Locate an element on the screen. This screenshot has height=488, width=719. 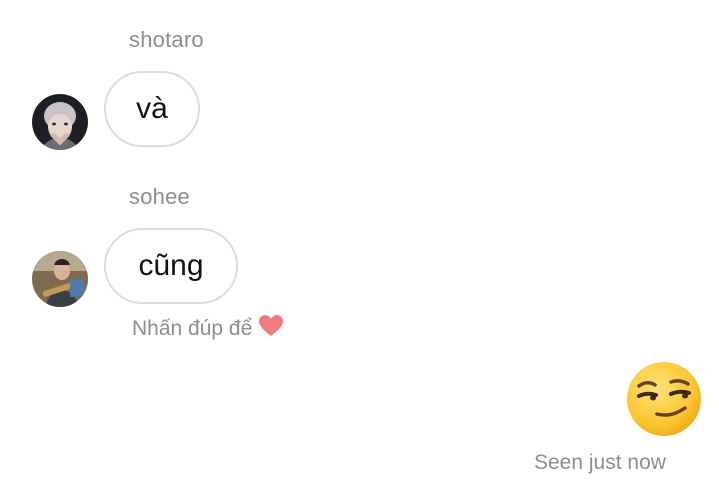
message-bubble: và is located at coordinates (152, 109).